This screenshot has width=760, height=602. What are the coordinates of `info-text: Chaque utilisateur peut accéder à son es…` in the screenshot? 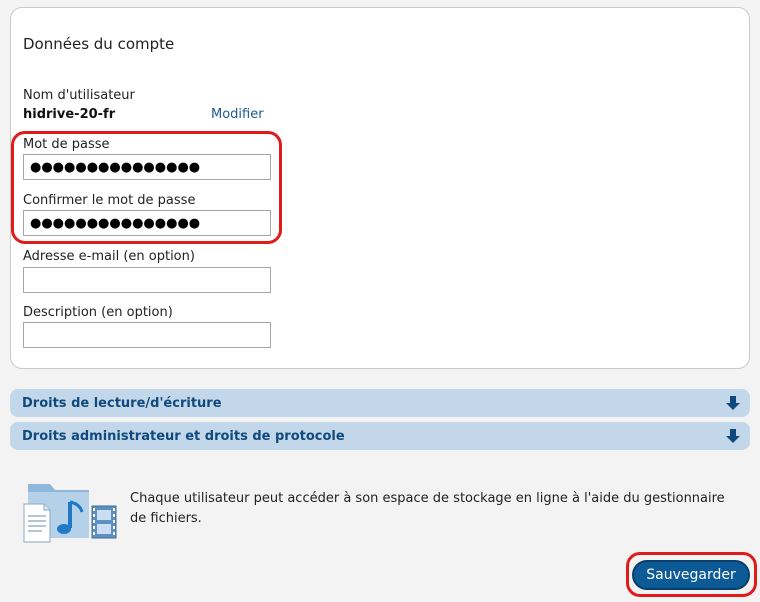 It's located at (427, 508).